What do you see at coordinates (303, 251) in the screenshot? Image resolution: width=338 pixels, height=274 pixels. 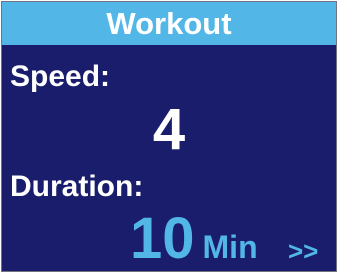 I see `next-button: >>` at bounding box center [303, 251].